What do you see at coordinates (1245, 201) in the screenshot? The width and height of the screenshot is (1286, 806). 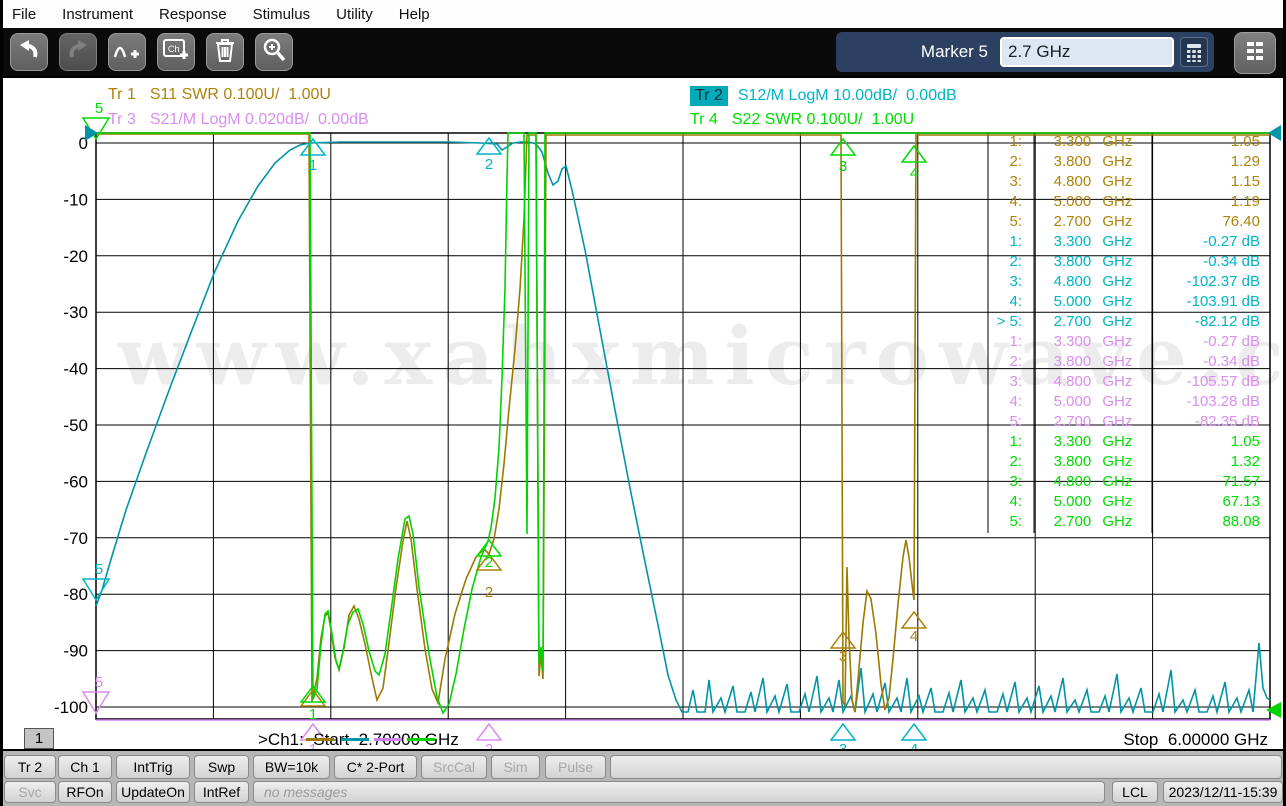 I see `marker-table-value: 1.19` at bounding box center [1245, 201].